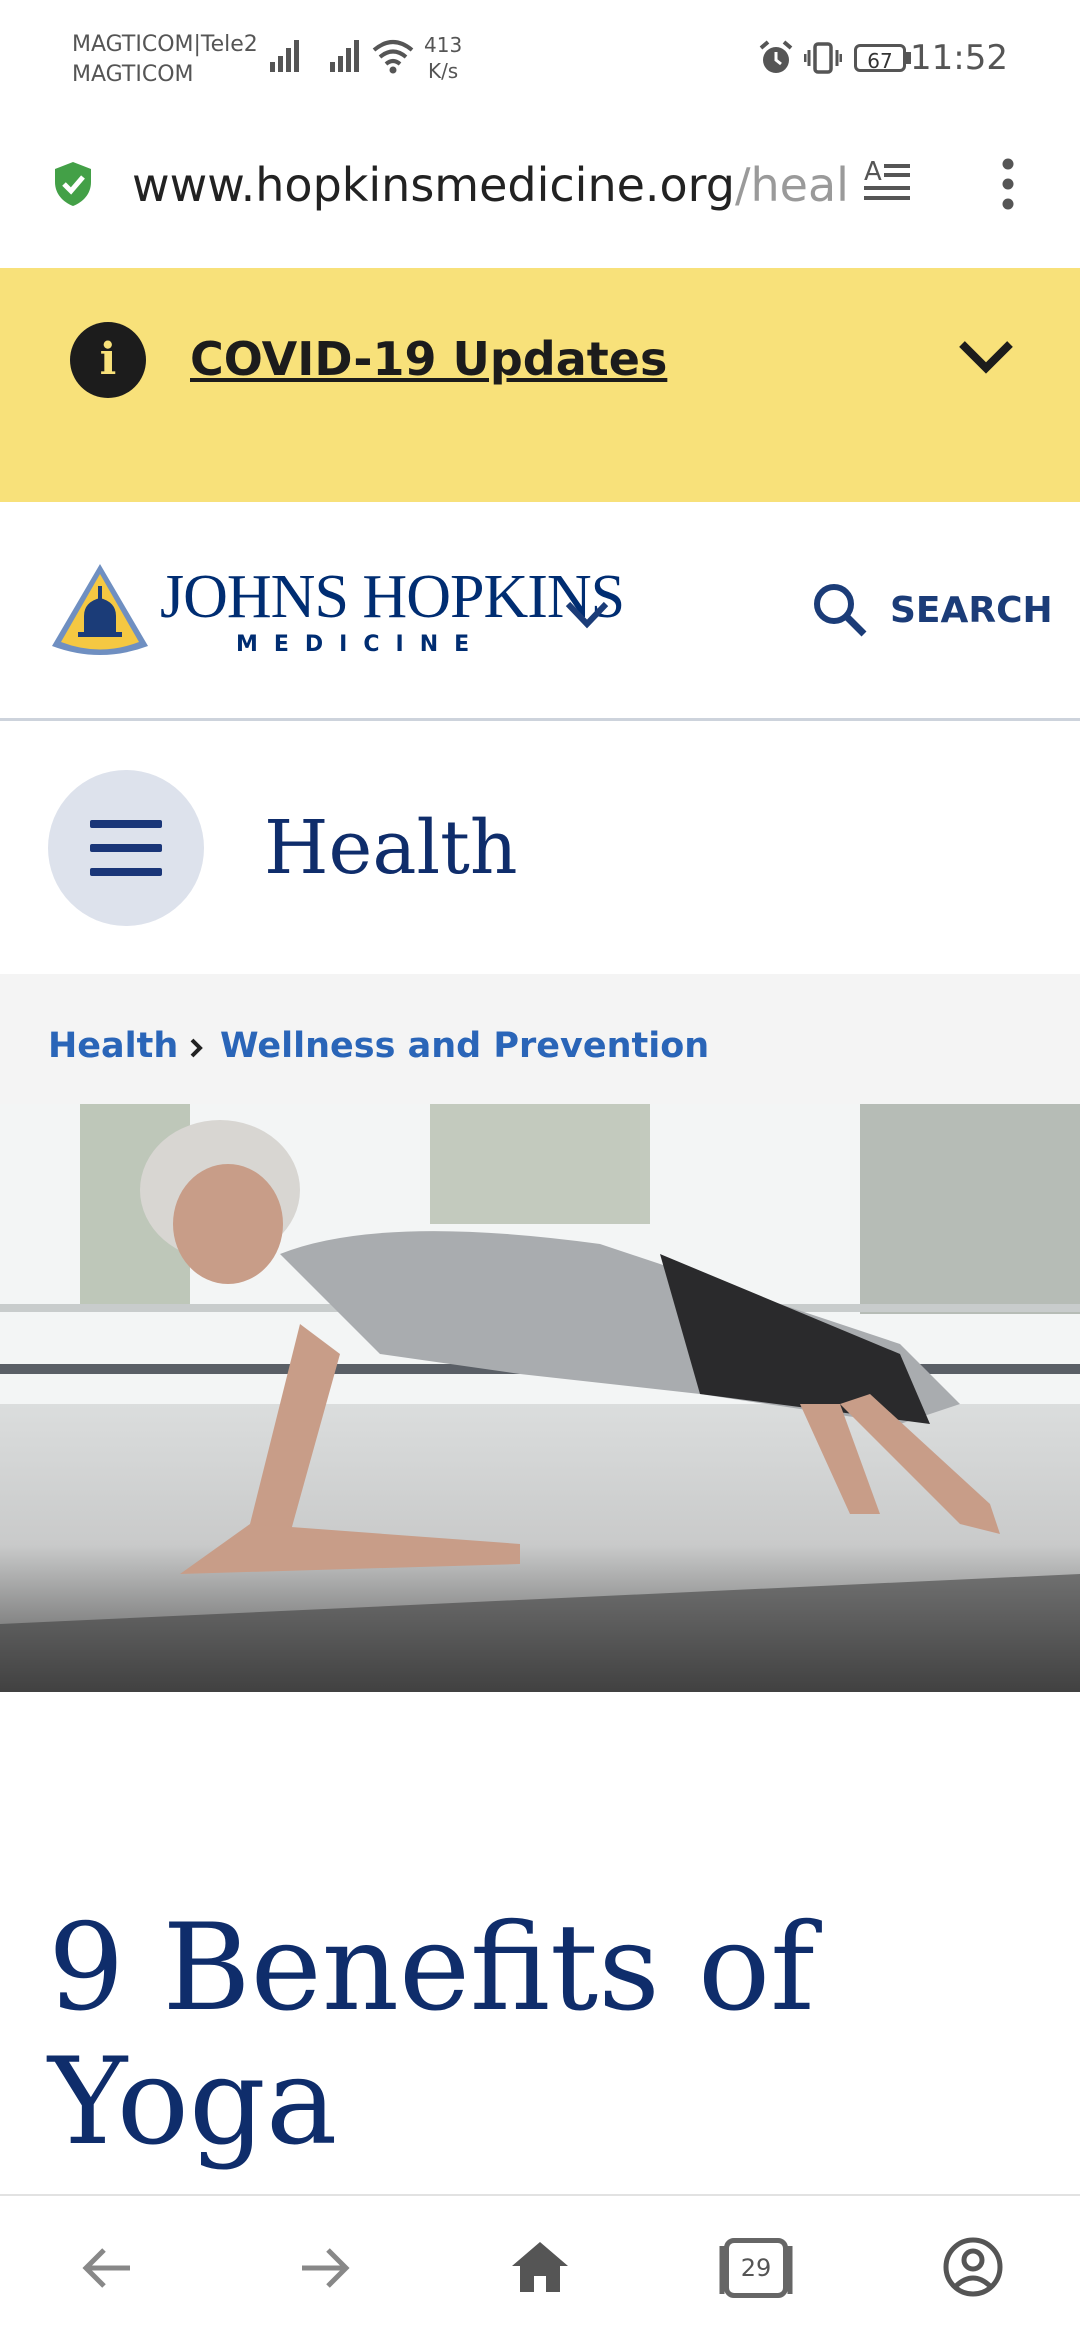 The height and width of the screenshot is (2342, 1080). Describe the element at coordinates (193, 2102) in the screenshot. I see `article-title-line-2: Yoga` at that location.